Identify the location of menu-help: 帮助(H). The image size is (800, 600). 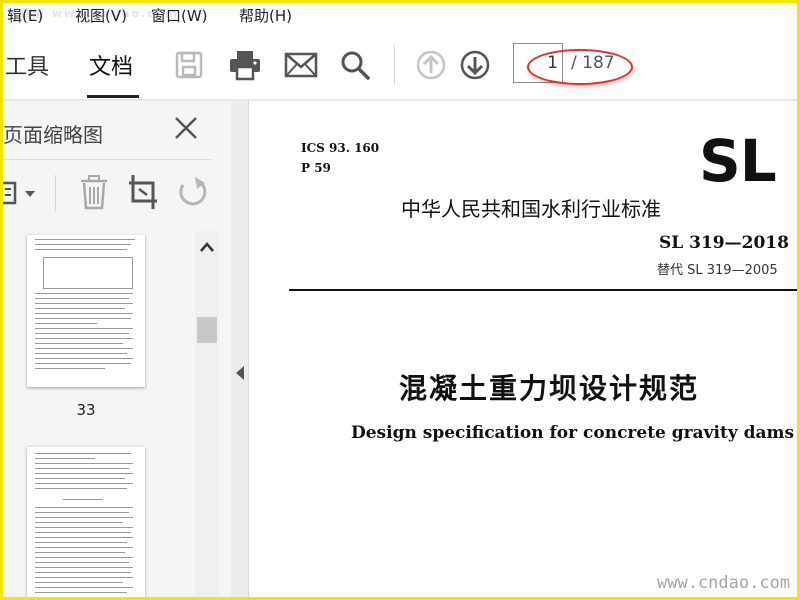
(265, 15).